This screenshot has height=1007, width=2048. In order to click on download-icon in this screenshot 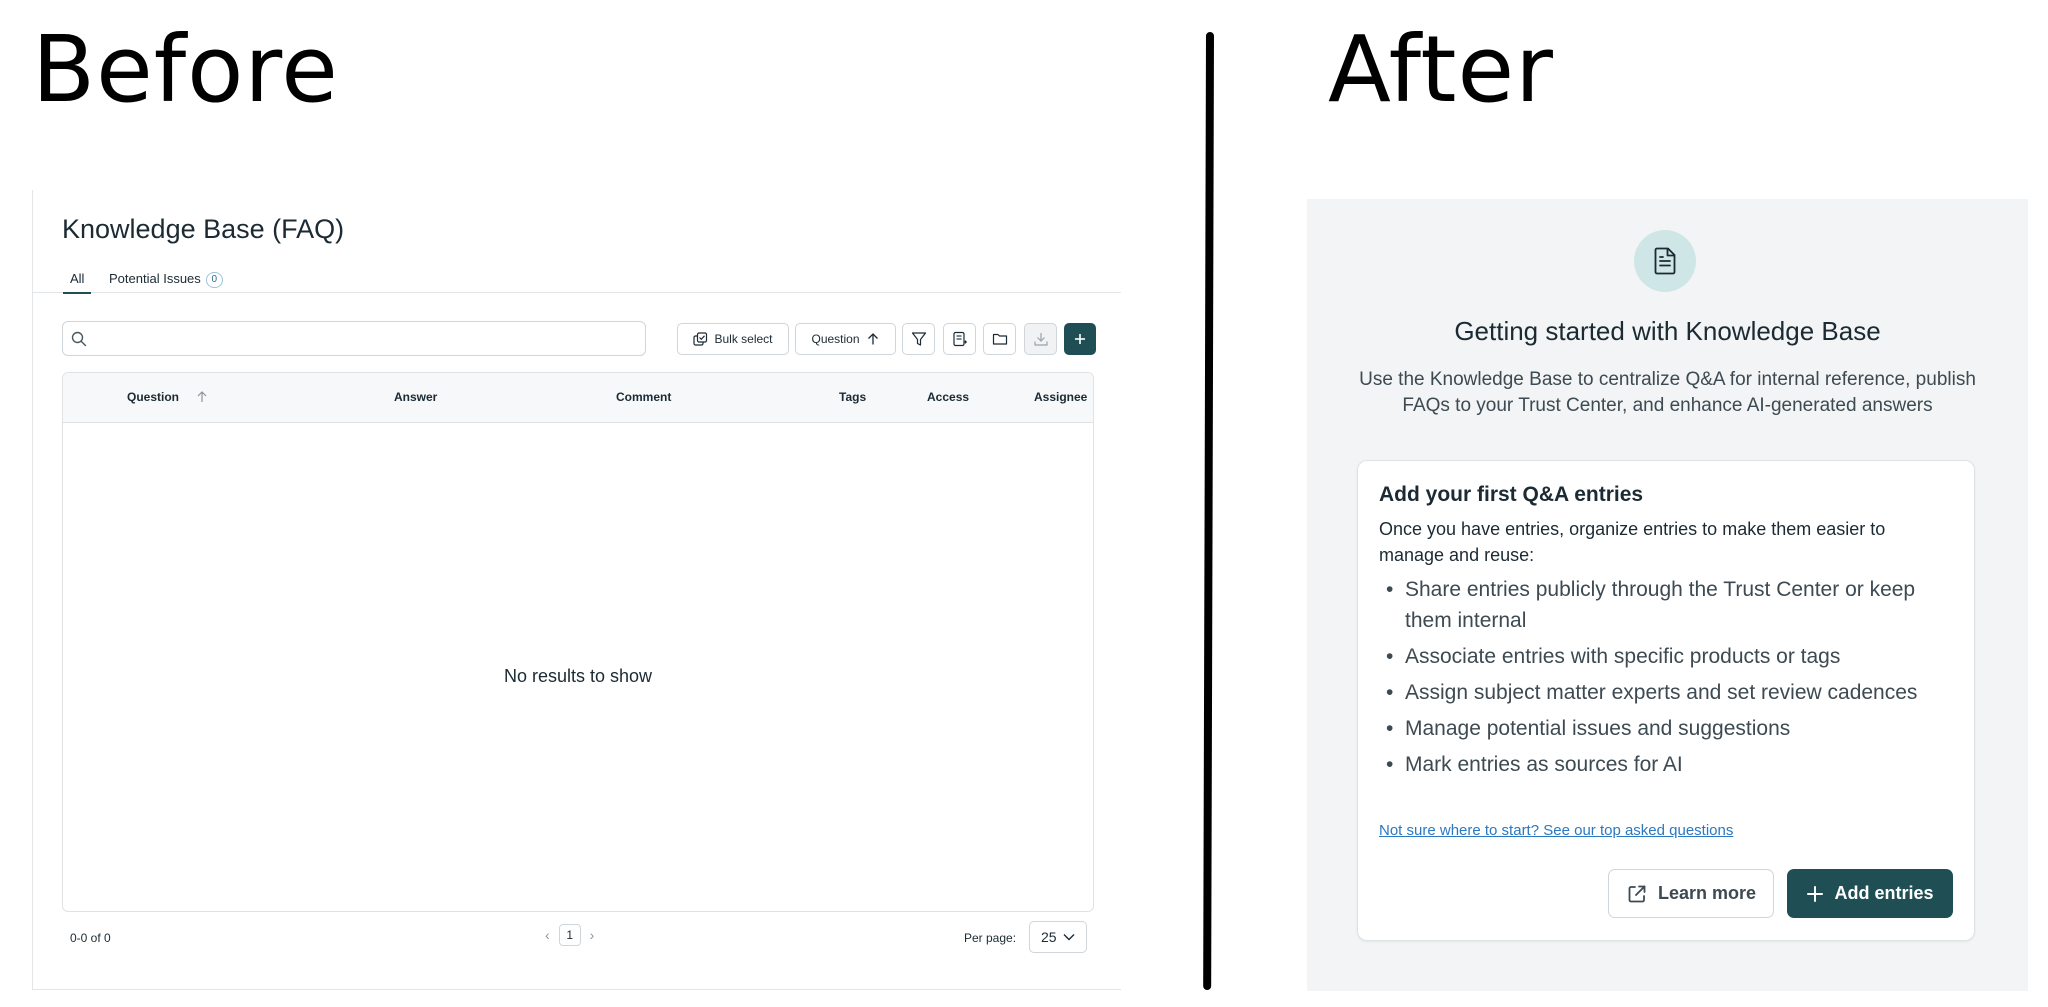, I will do `click(1040, 339)`.